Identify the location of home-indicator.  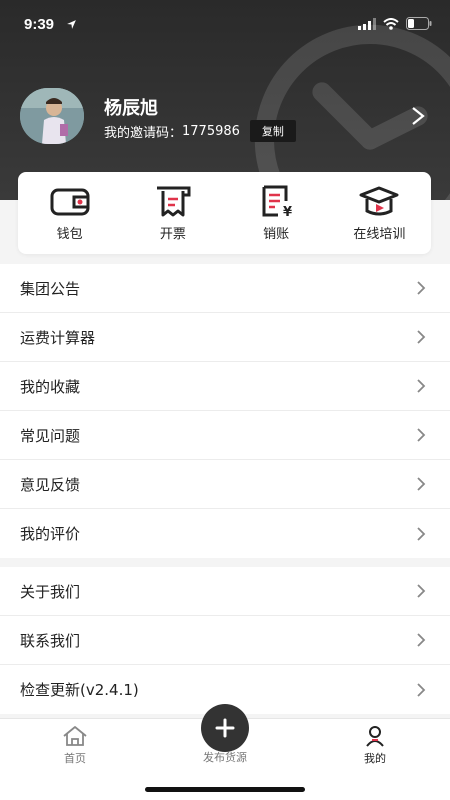
(225, 789).